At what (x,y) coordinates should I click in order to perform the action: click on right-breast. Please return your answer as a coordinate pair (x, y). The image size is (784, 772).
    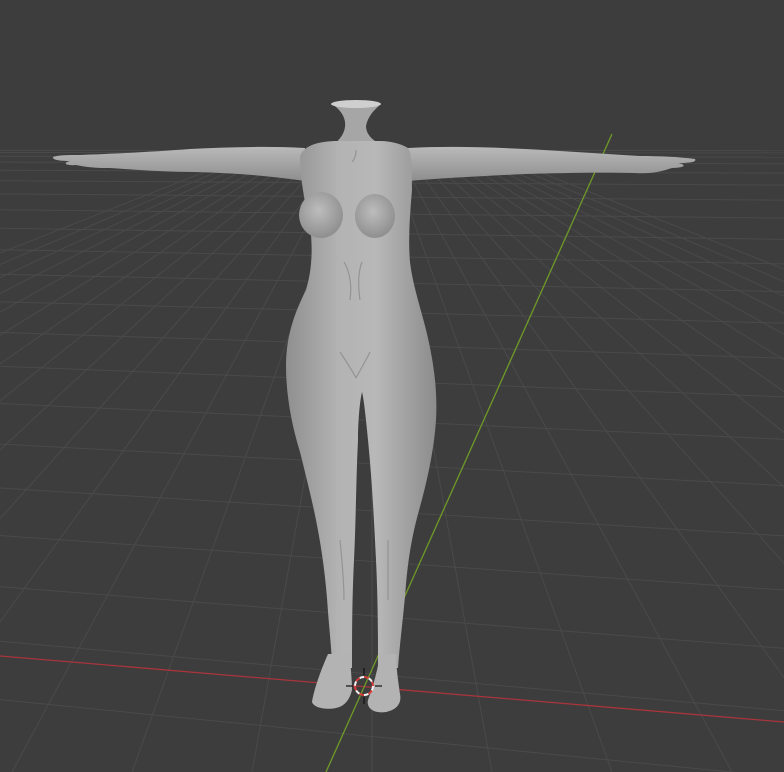
    Looking at the image, I should click on (375, 216).